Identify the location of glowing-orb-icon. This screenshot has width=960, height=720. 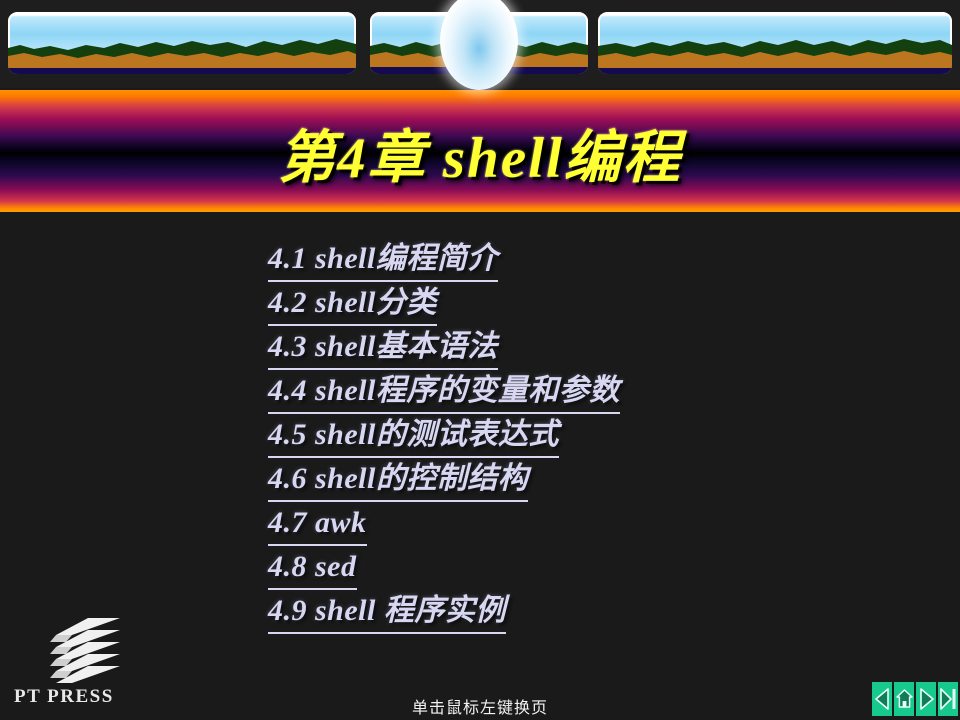
(479, 45).